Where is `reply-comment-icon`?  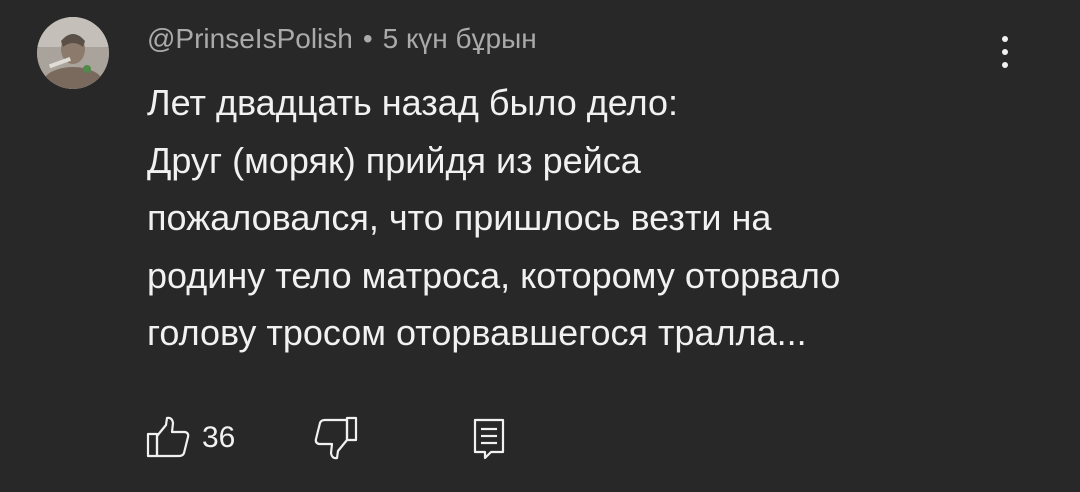 reply-comment-icon is located at coordinates (489, 439).